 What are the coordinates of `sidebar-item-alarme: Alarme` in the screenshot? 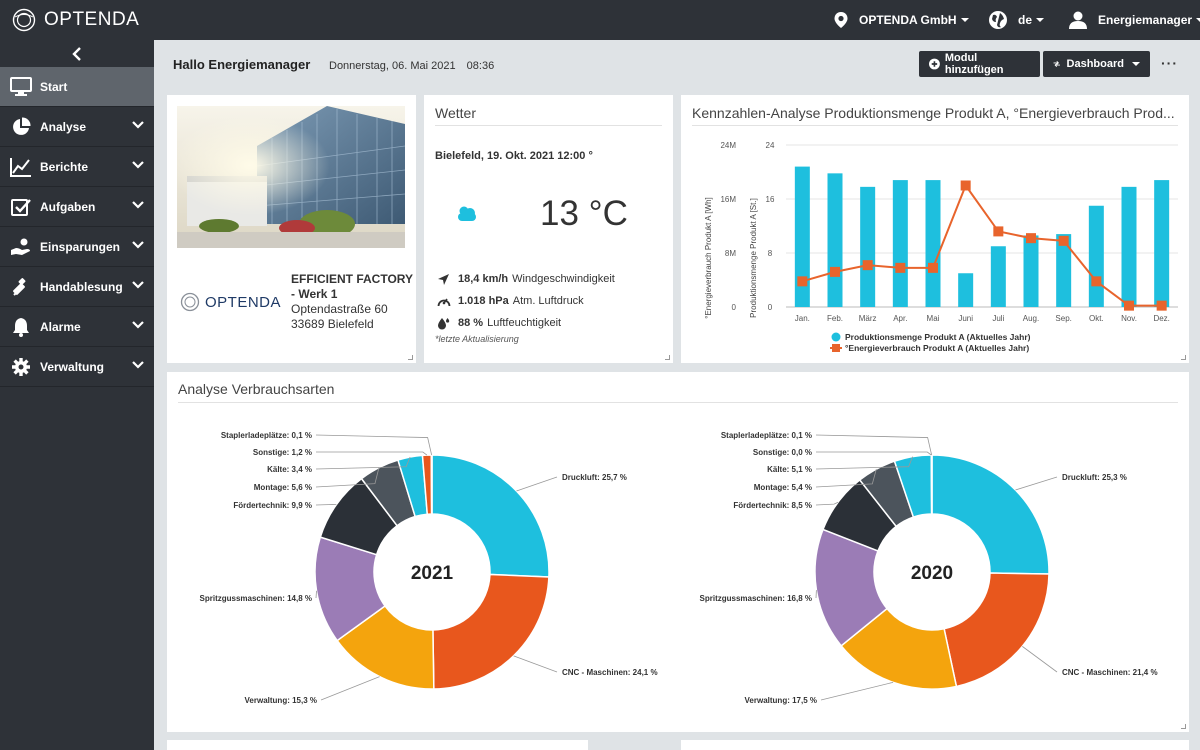 It's located at (77, 327).